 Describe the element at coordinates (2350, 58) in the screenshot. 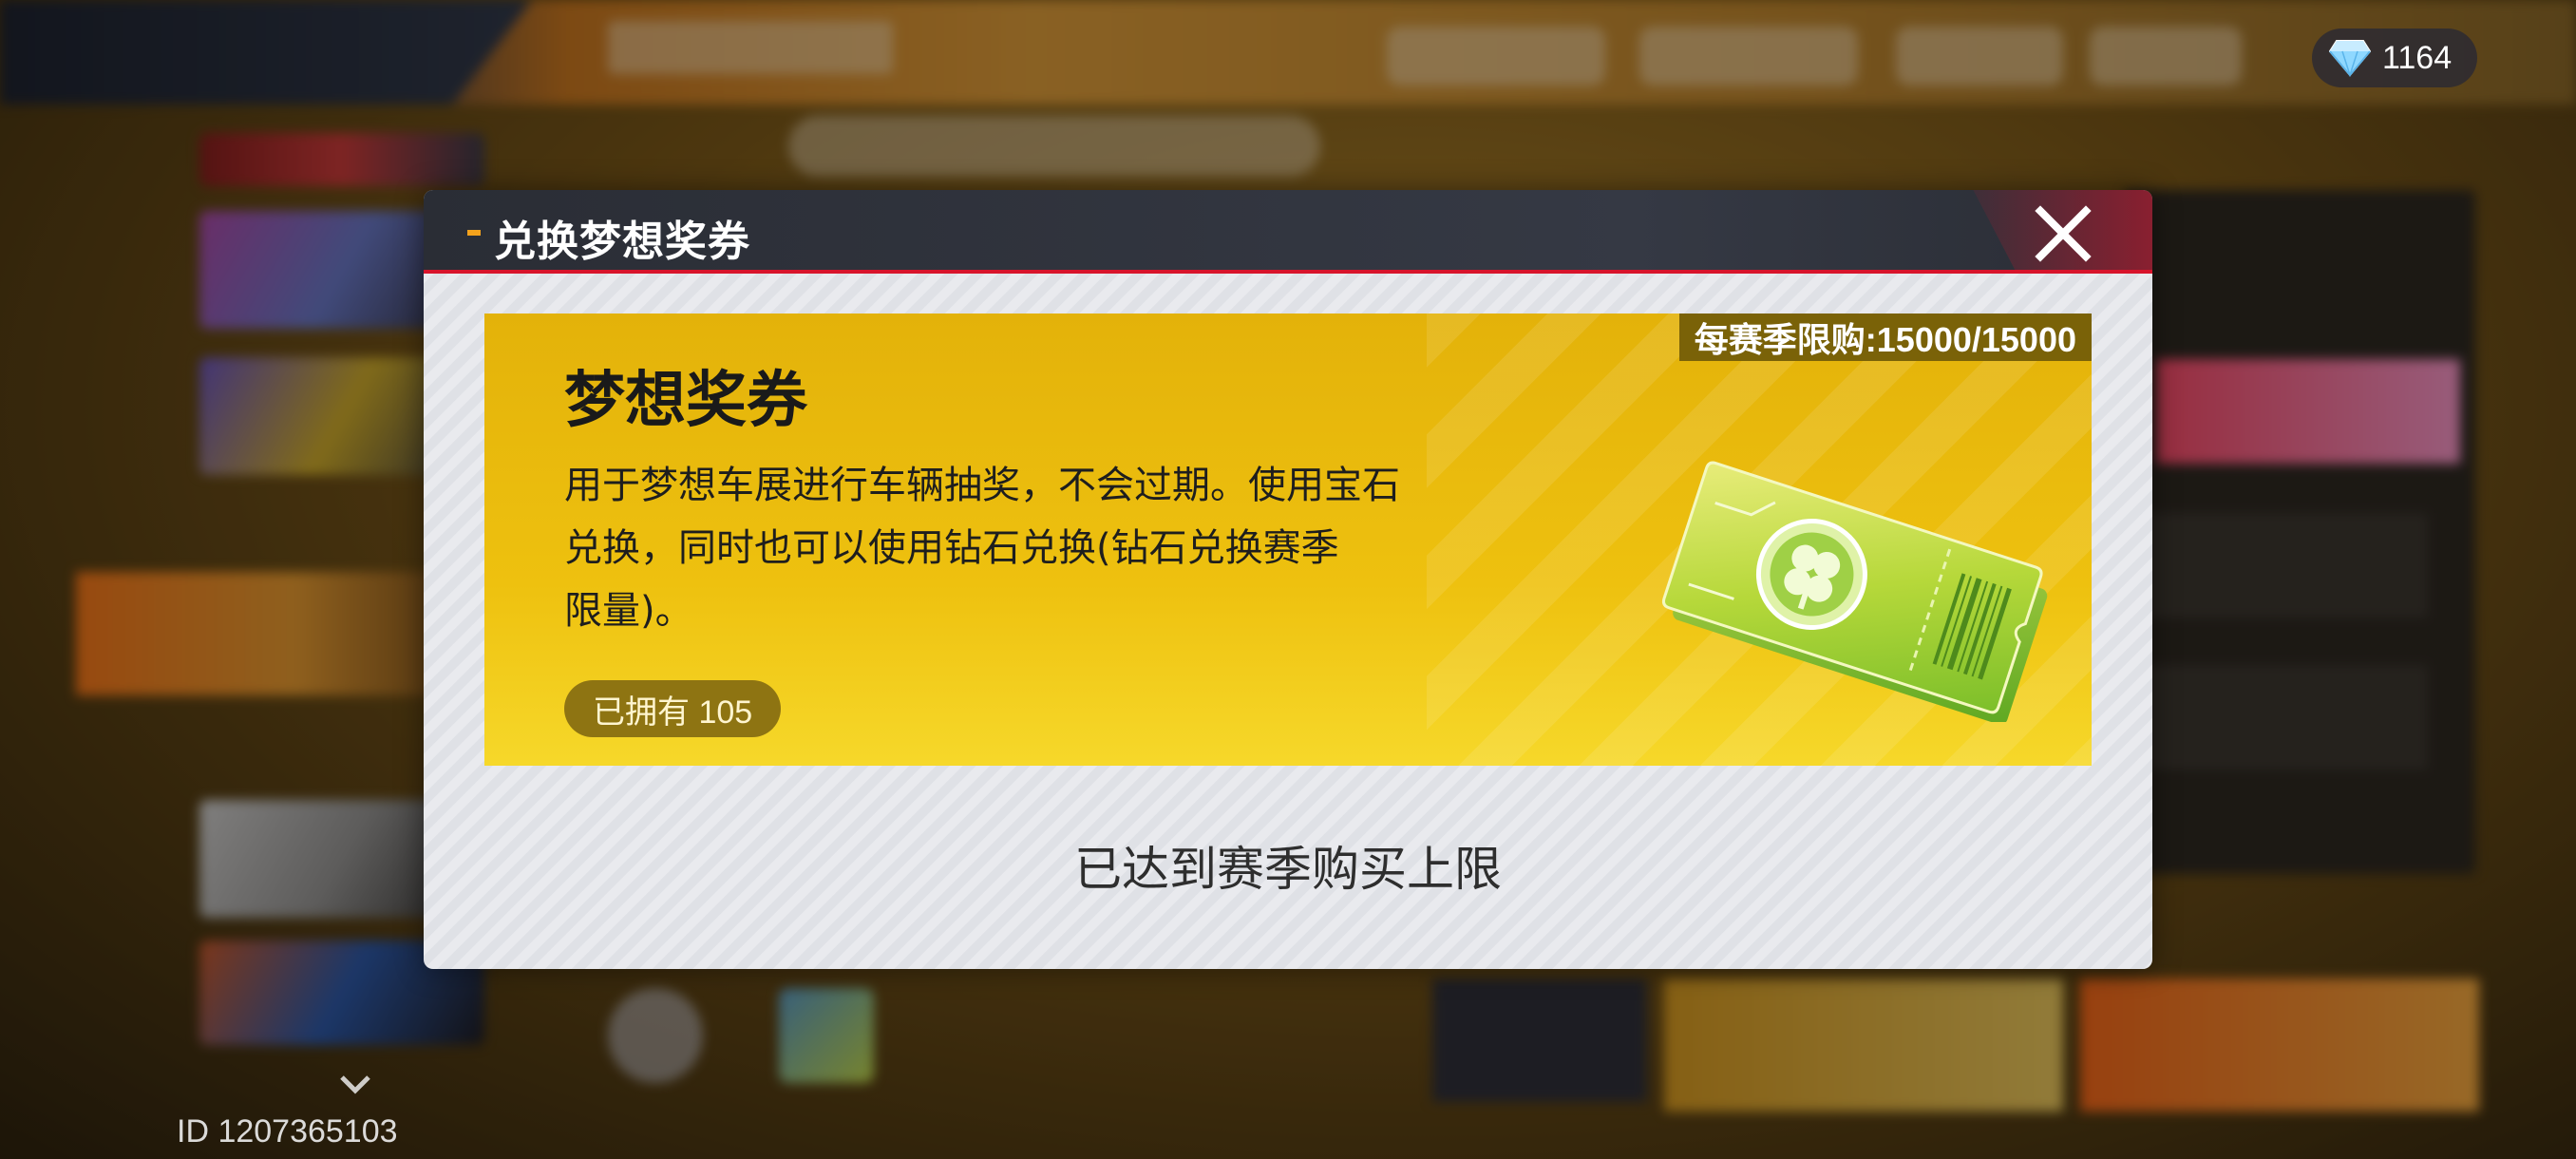

I see `diamond-icon` at that location.